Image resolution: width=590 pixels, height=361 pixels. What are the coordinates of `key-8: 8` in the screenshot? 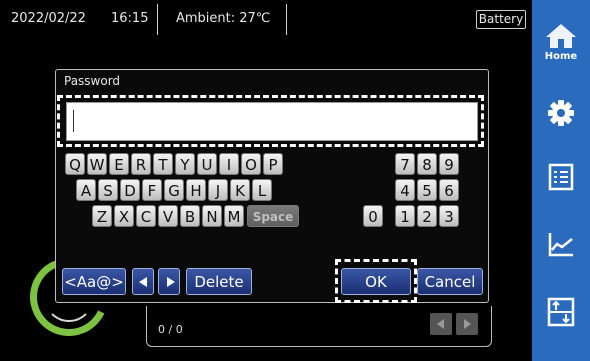 It's located at (427, 164).